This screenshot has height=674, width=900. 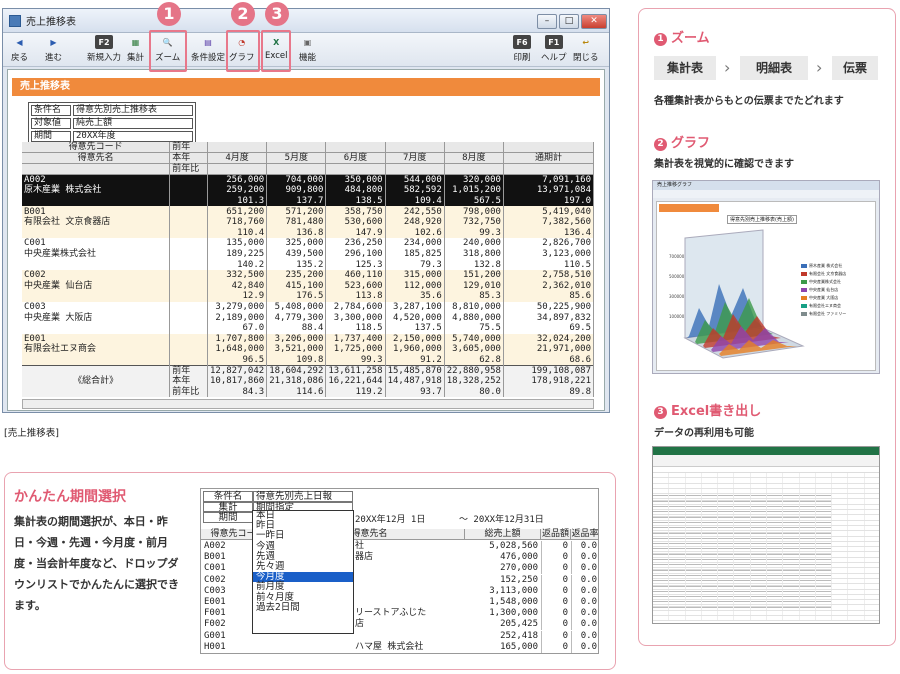 What do you see at coordinates (355, 296) in the screenshot?
I see `value-cell: 113.8` at bounding box center [355, 296].